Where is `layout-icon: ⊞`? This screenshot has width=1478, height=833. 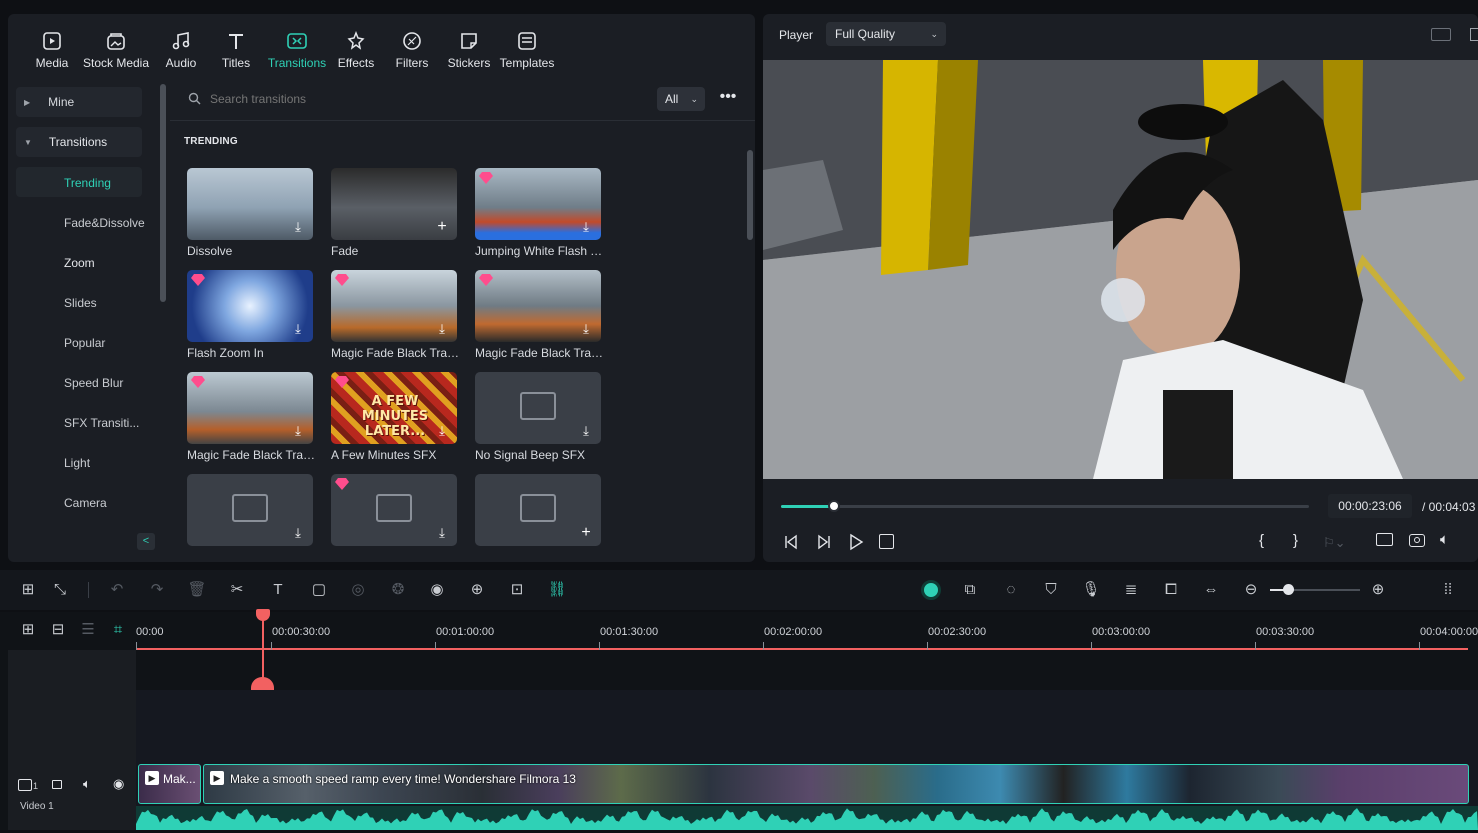
layout-icon: ⊞ is located at coordinates (28, 590).